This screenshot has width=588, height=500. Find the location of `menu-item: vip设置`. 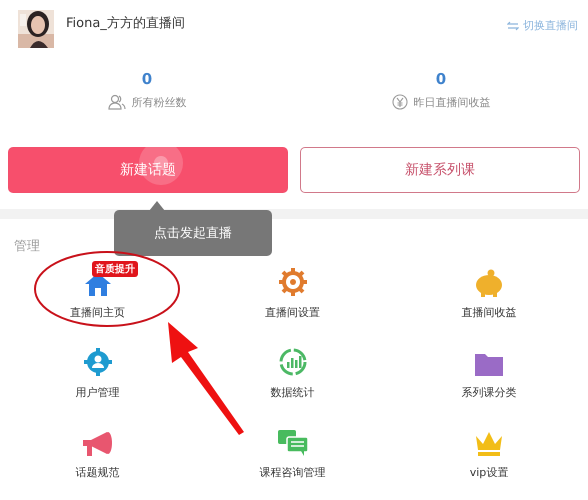

menu-item: vip设置 is located at coordinates (489, 472).